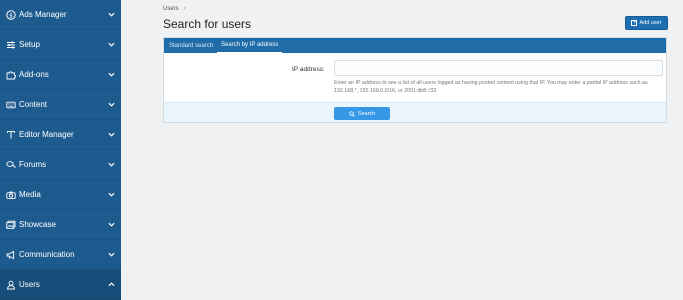  What do you see at coordinates (650, 23) in the screenshot?
I see `add-user-label: Add user` at bounding box center [650, 23].